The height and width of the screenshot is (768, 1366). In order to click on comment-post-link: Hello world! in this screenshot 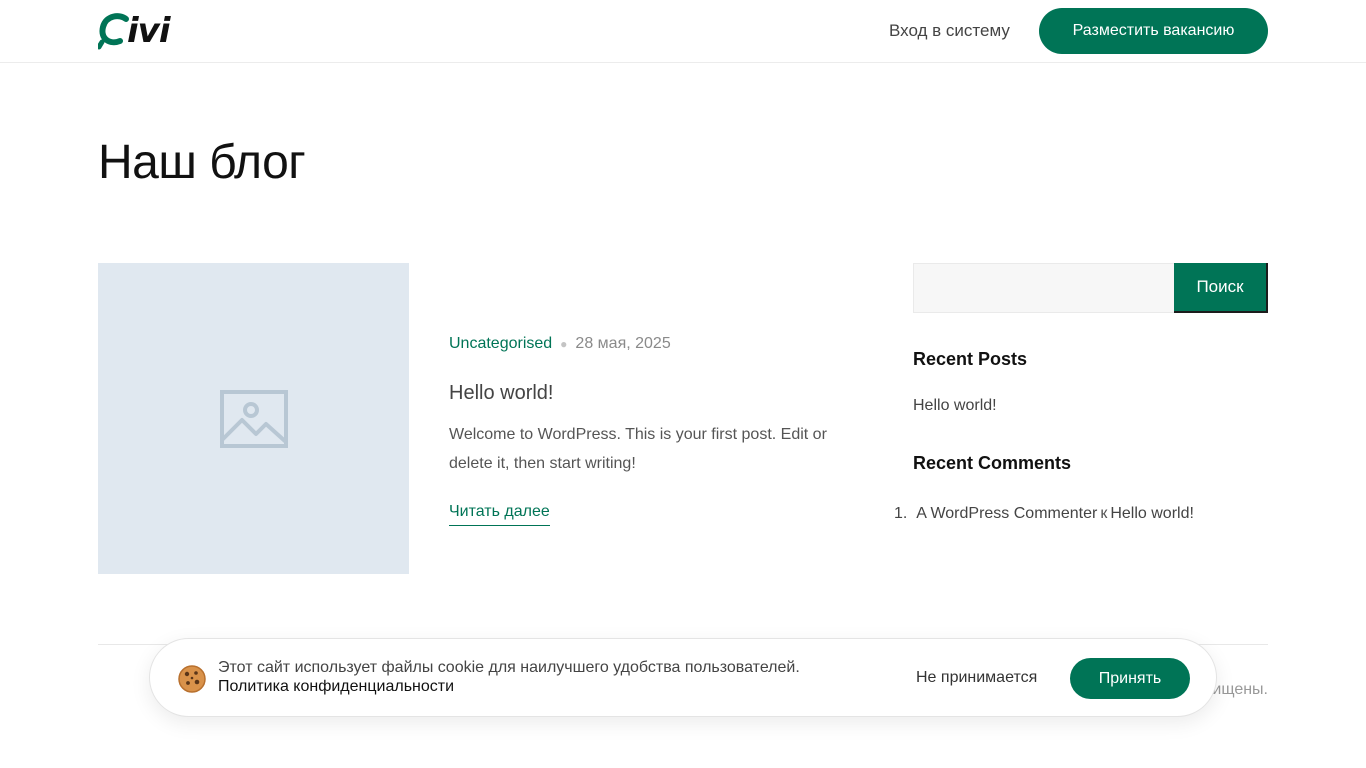, I will do `click(1152, 513)`.